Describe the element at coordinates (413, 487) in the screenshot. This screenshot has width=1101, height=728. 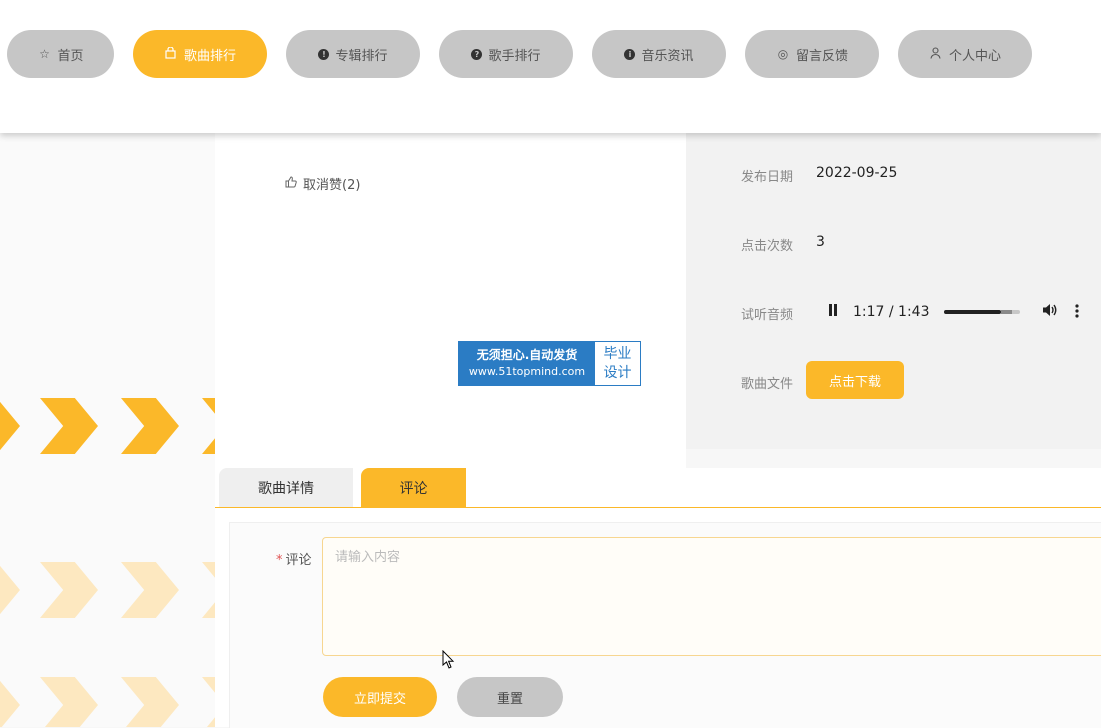
I see `tab-comment: 评论` at that location.